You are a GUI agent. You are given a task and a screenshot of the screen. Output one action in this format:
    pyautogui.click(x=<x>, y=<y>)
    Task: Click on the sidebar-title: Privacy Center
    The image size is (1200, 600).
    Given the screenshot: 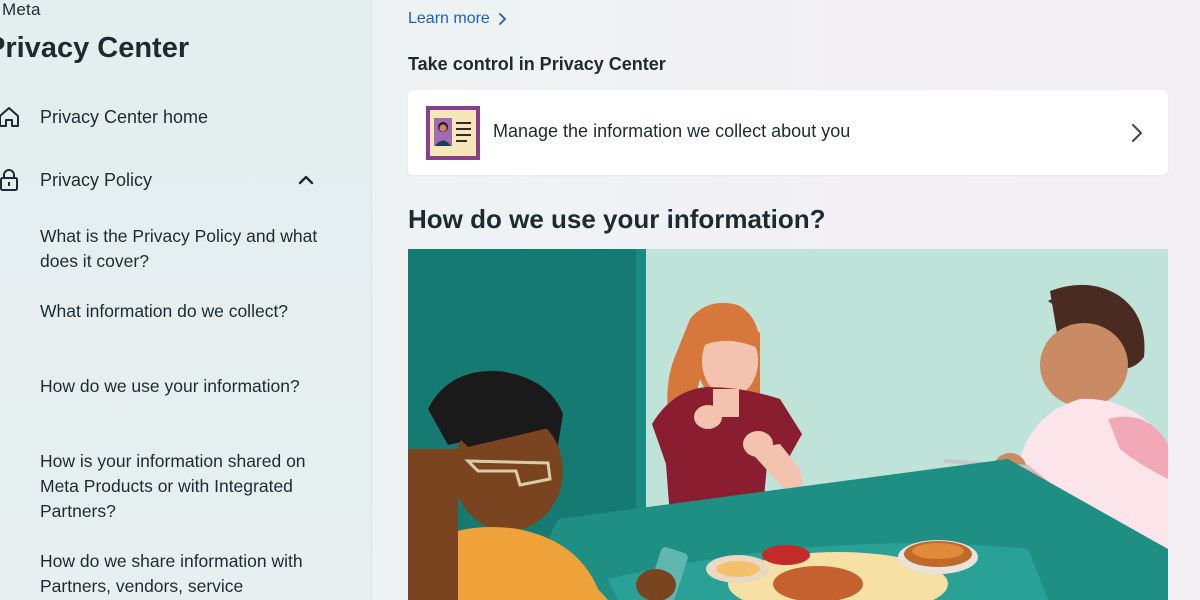 What is the action you would take?
    pyautogui.click(x=95, y=48)
    